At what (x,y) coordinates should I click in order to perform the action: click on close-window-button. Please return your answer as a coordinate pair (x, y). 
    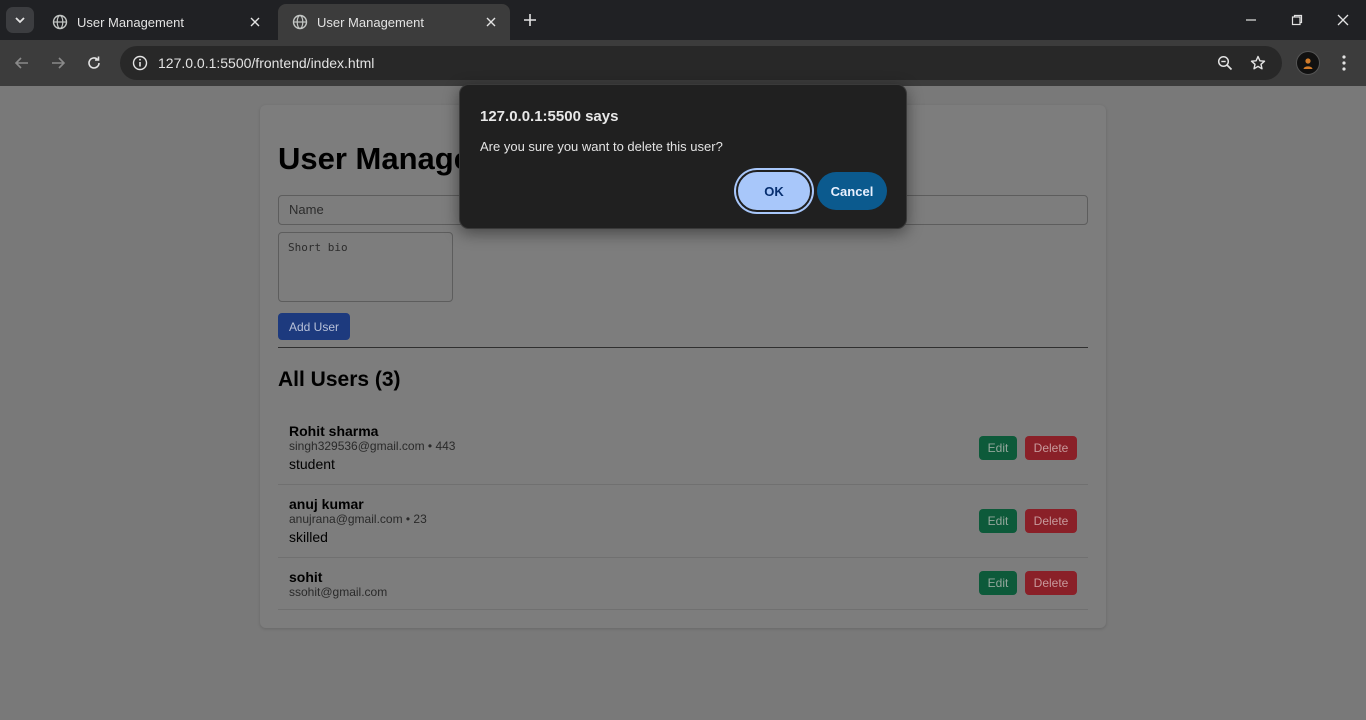
    Looking at the image, I should click on (1343, 20).